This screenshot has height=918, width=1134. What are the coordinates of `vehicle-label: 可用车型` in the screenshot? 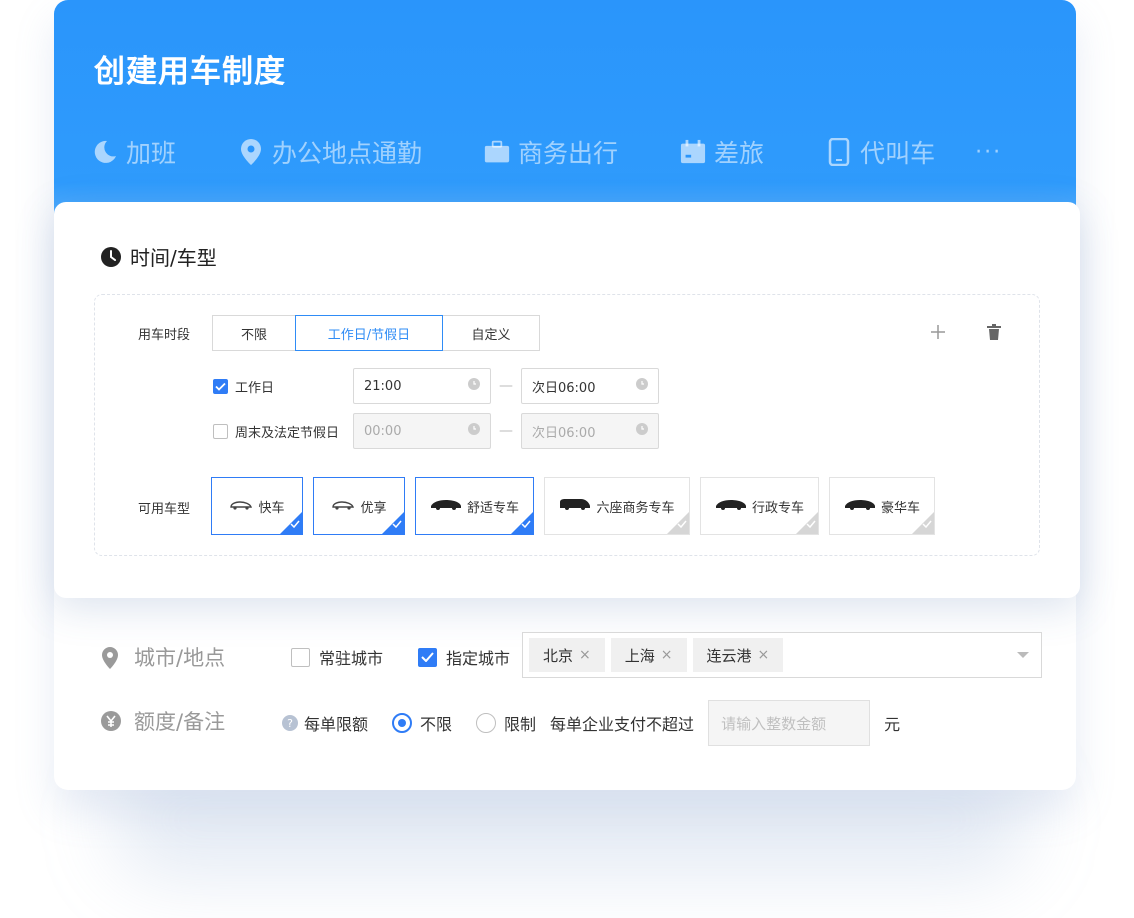 It's located at (164, 509).